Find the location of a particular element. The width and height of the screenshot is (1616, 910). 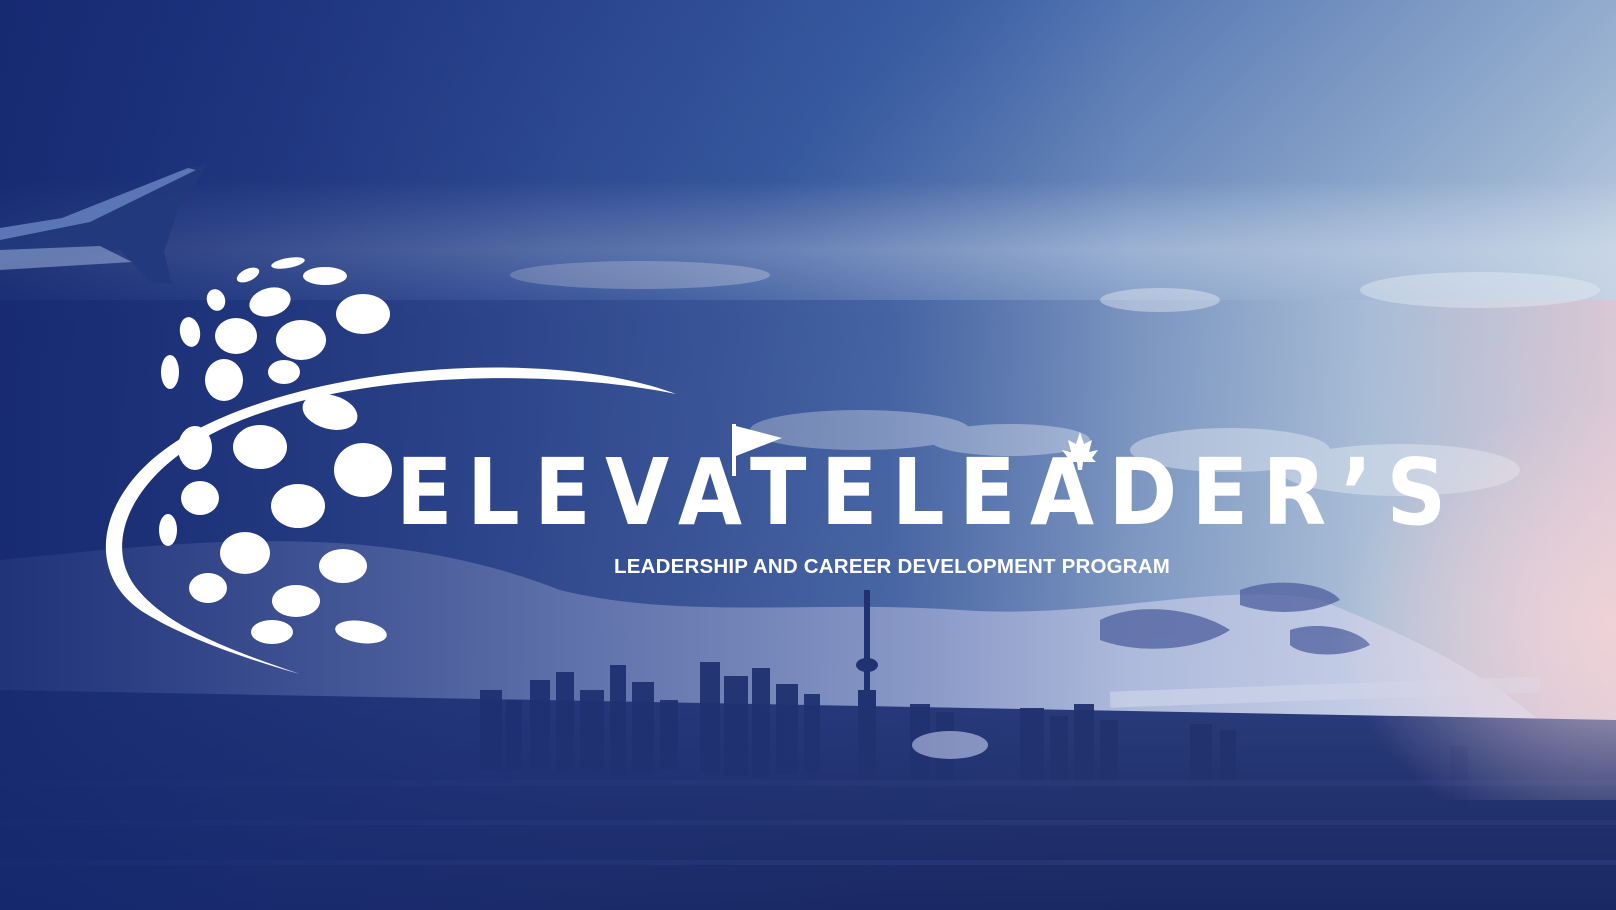

brand-title: ELEVATELEADER’S is located at coordinates (928, 492).